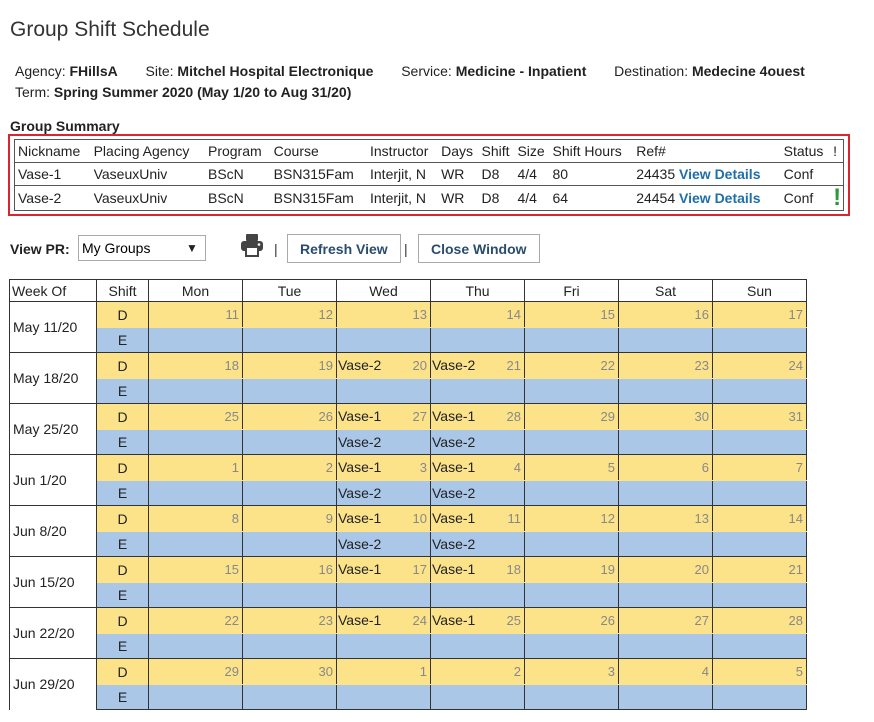 The image size is (874, 722). Describe the element at coordinates (479, 248) in the screenshot. I see `close-window-button: Close Window` at that location.